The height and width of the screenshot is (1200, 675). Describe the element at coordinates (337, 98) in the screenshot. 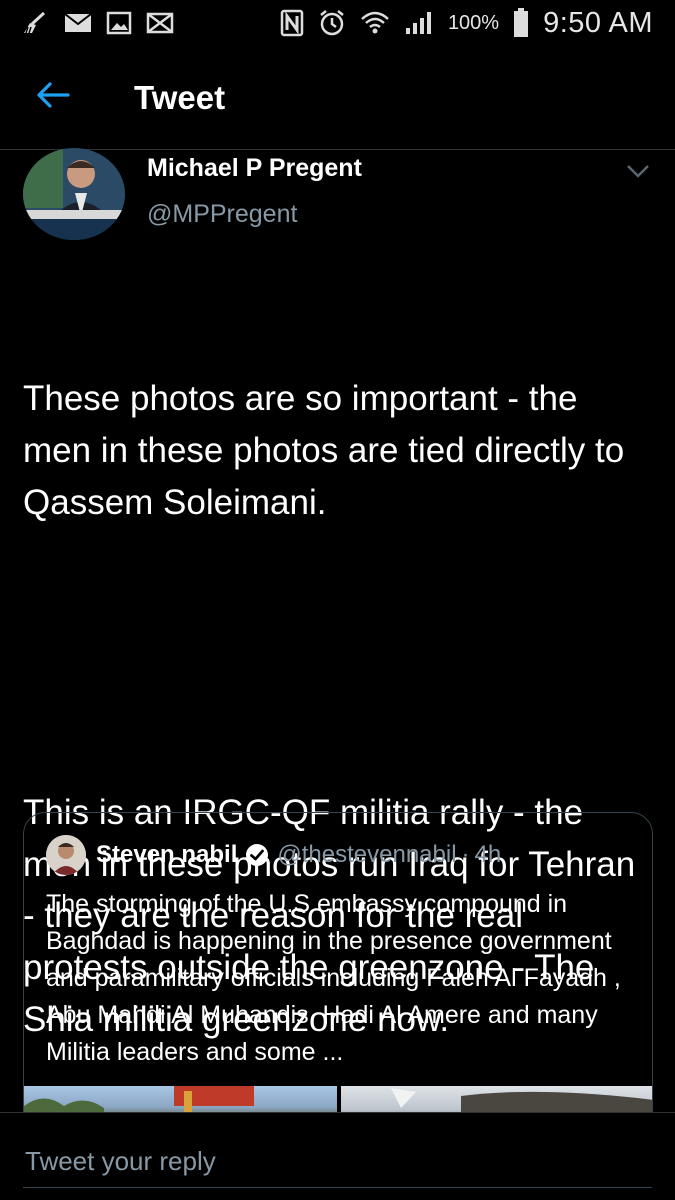

I see `top-app-bar: Tweet` at that location.